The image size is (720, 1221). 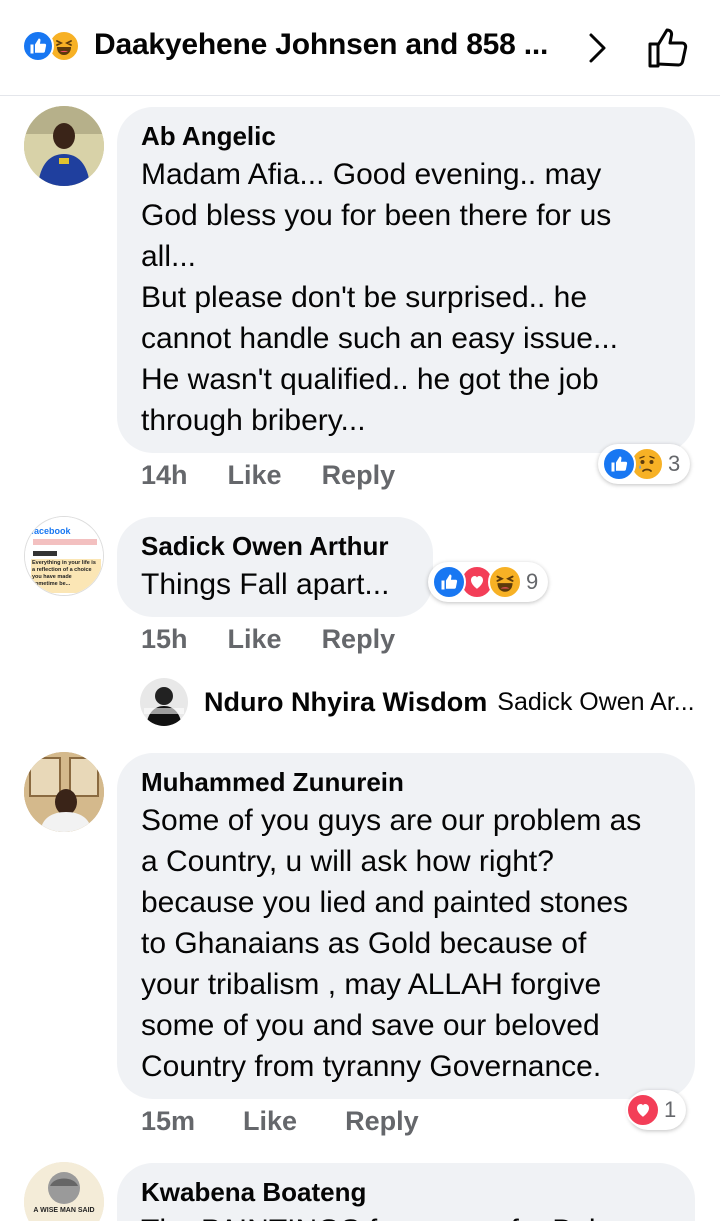 What do you see at coordinates (674, 463) in the screenshot?
I see `reaction-count: 3` at bounding box center [674, 463].